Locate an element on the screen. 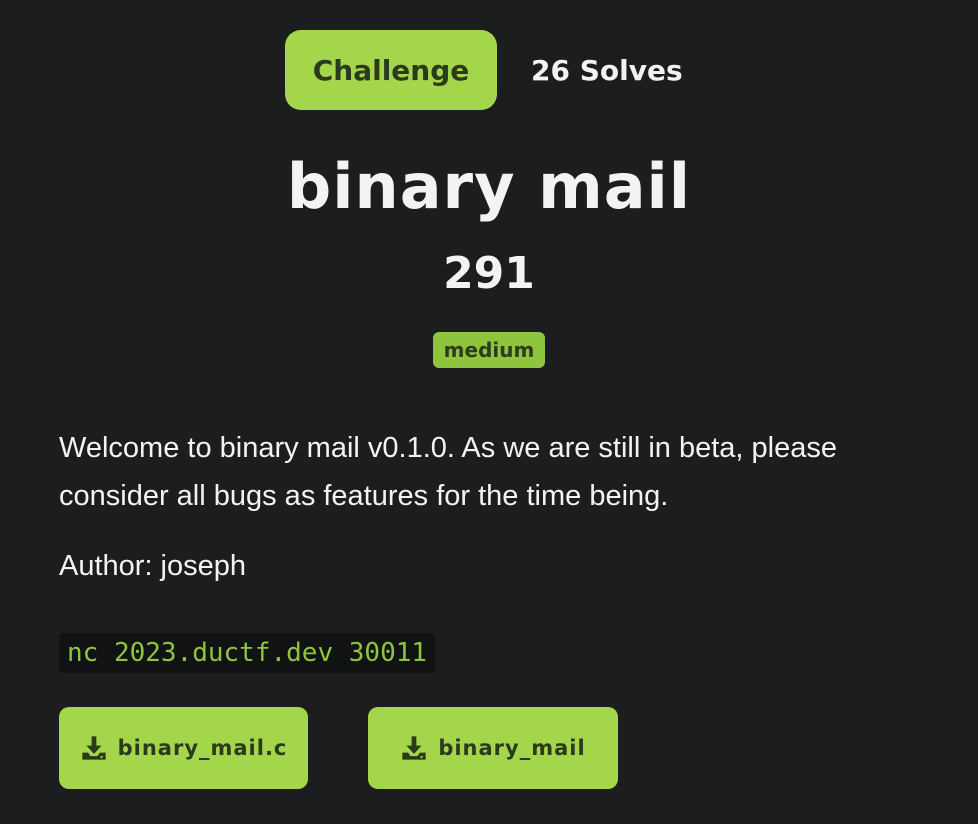 The width and height of the screenshot is (978, 824). challenge-points: 291 is located at coordinates (489, 273).